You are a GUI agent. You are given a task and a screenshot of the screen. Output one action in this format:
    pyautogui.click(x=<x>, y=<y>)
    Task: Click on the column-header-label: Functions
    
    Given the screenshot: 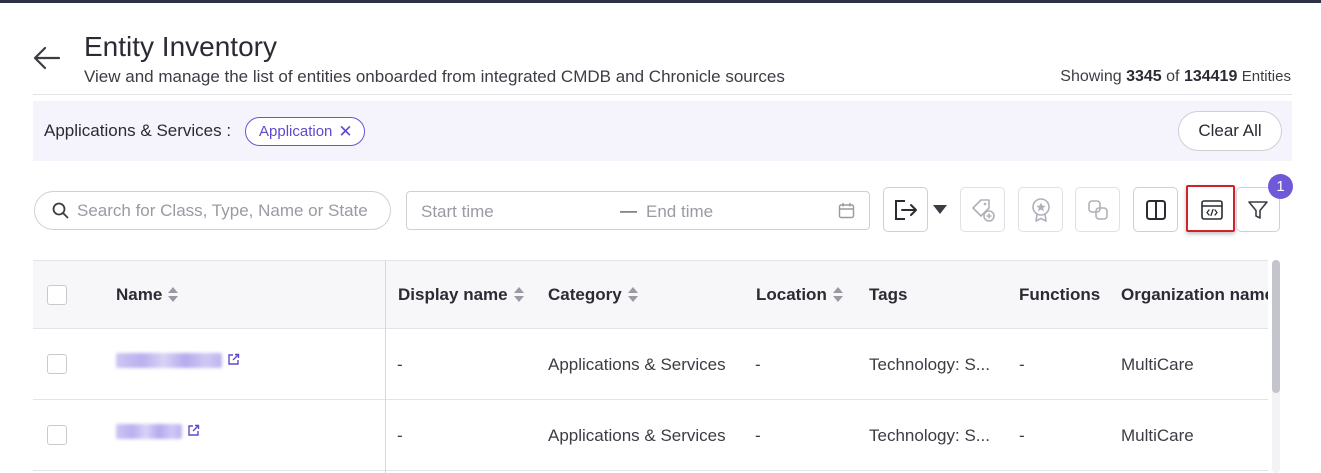 What is the action you would take?
    pyautogui.click(x=1060, y=294)
    